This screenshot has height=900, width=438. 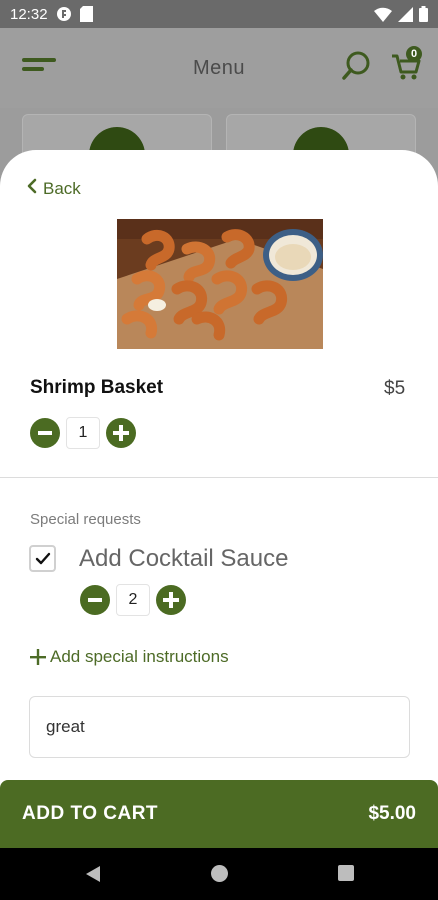 I want to click on decrease-option-quantity-button, so click(x=95, y=600).